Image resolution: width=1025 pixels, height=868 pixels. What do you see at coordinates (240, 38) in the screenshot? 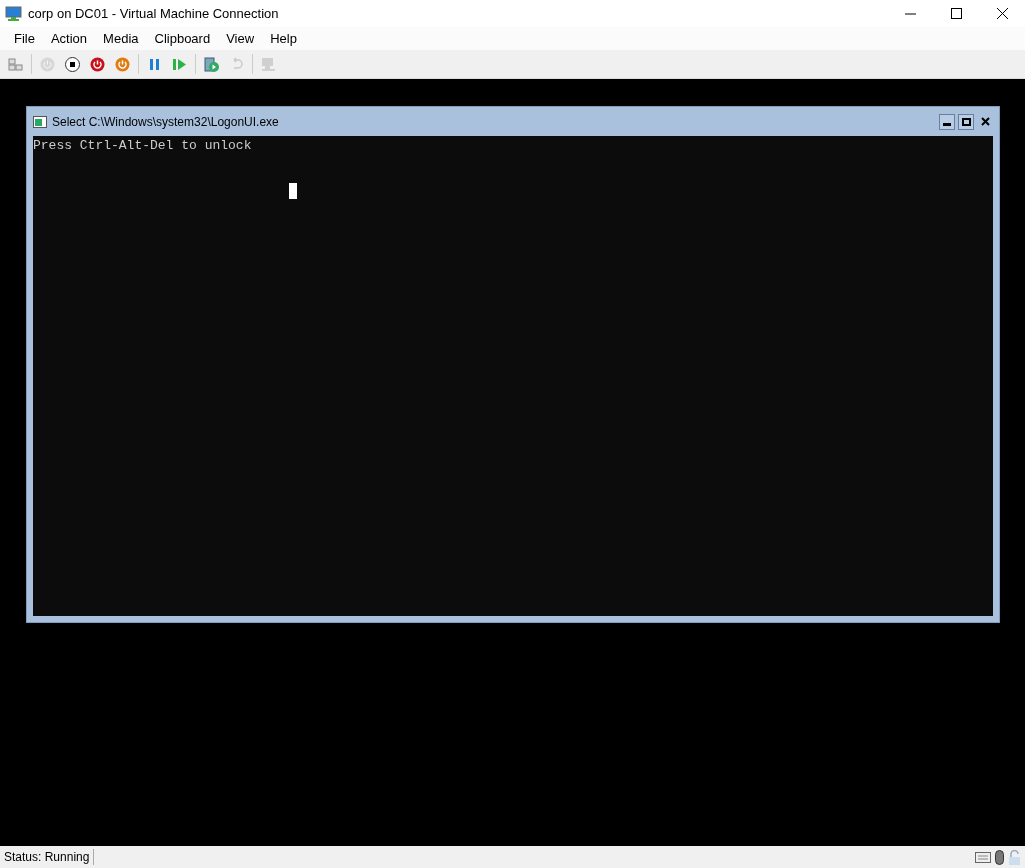
I see `menu-item: View` at bounding box center [240, 38].